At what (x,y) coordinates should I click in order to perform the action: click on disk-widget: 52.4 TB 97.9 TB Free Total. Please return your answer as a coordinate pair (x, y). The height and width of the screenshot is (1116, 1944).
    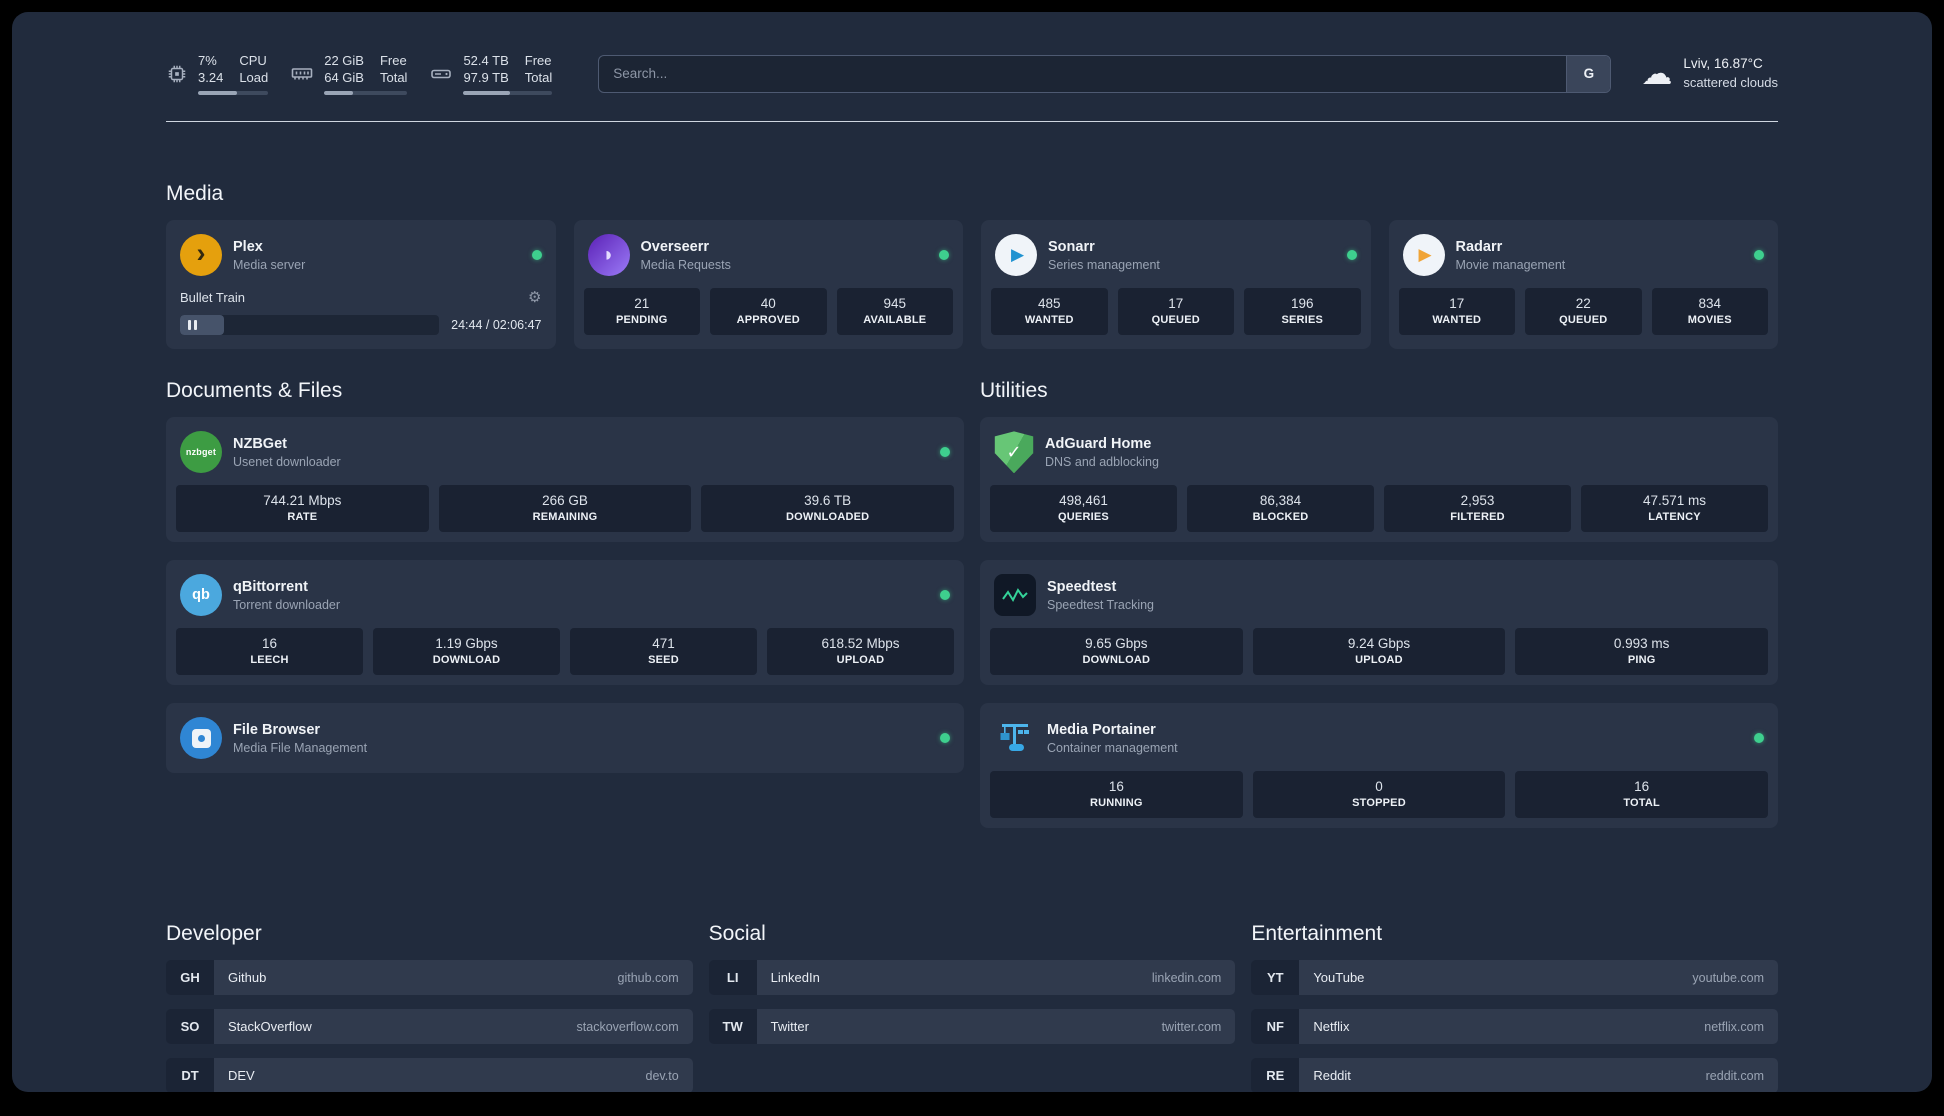
    Looking at the image, I should click on (491, 74).